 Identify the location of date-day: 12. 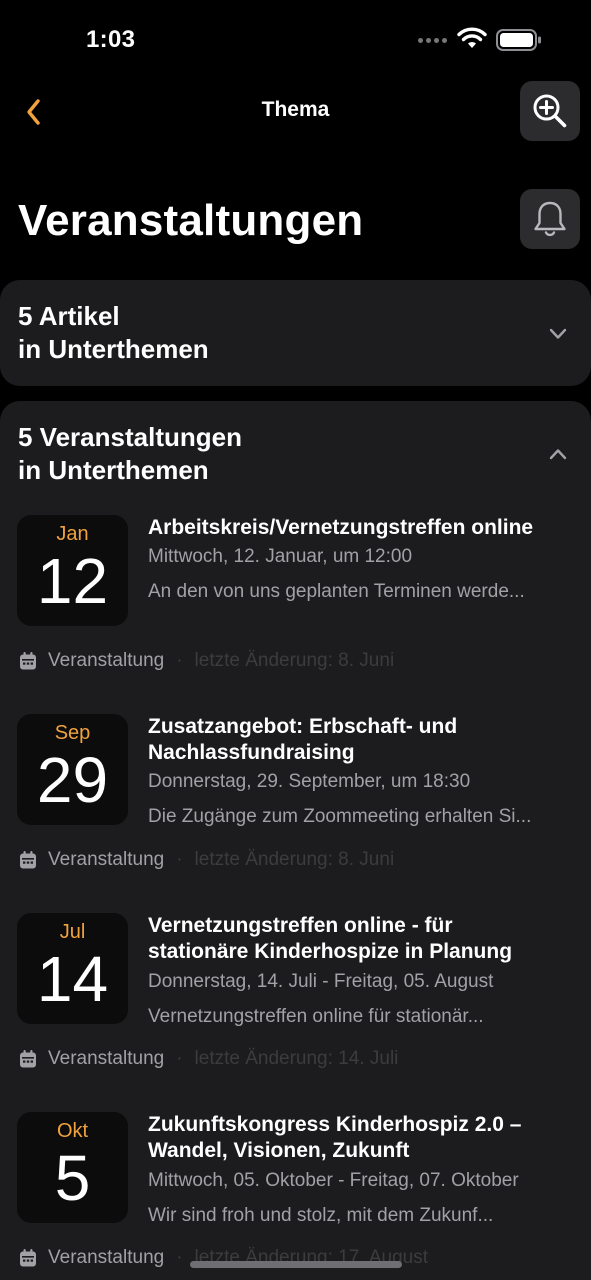
(72, 581).